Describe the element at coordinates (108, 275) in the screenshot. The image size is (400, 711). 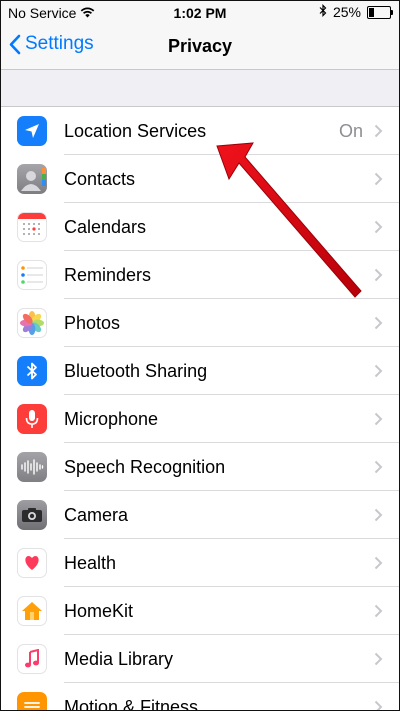
I see `row-label: Reminders` at that location.